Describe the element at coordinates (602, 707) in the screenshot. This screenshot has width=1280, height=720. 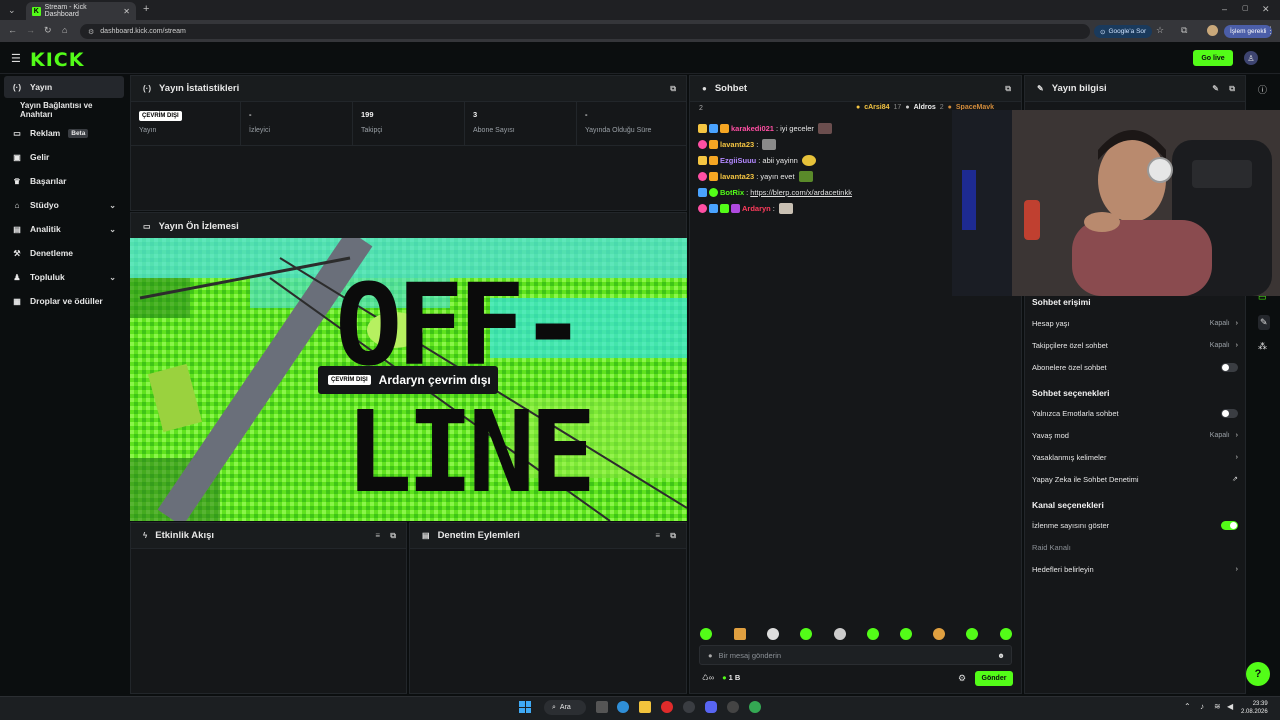
I see `task-view-icon` at that location.